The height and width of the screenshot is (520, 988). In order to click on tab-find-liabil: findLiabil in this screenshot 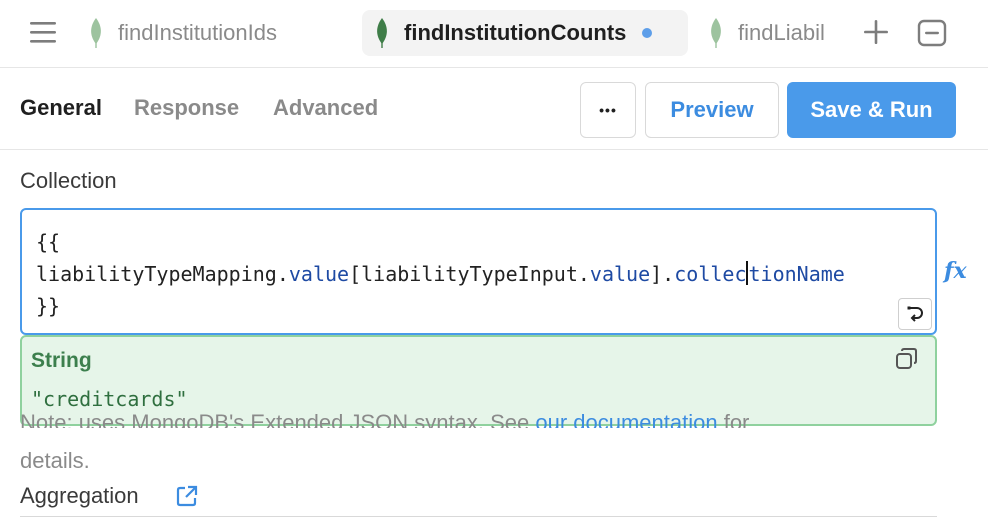, I will do `click(778, 33)`.